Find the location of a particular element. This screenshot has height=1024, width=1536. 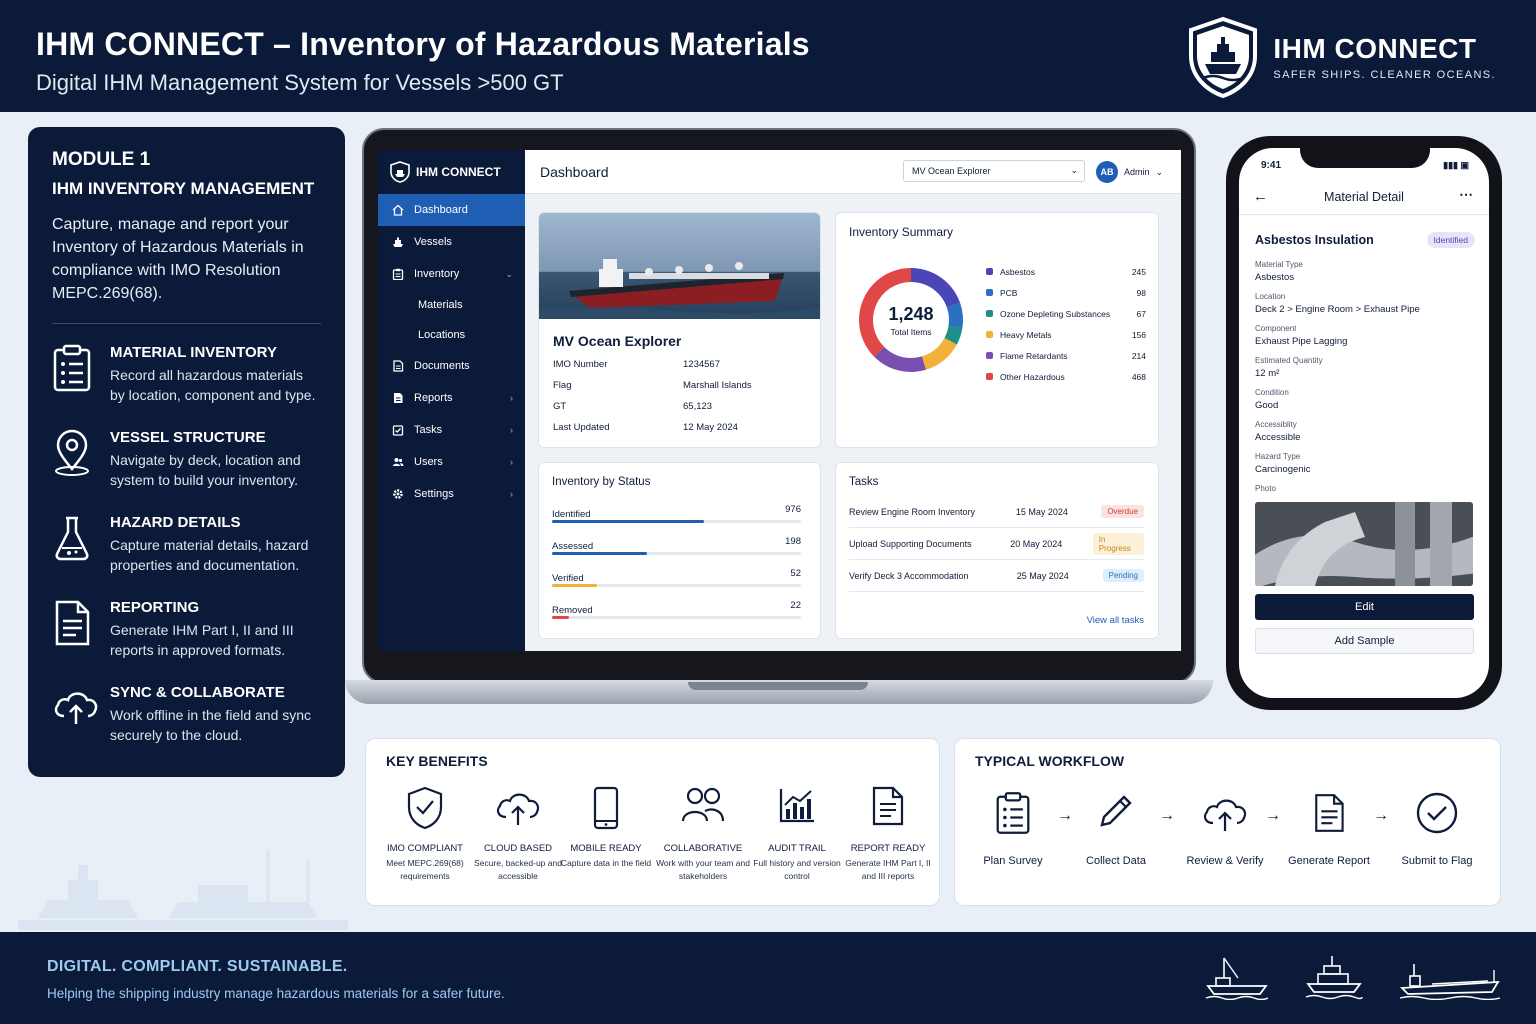

status-row: Assessed 198 is located at coordinates (676, 546).